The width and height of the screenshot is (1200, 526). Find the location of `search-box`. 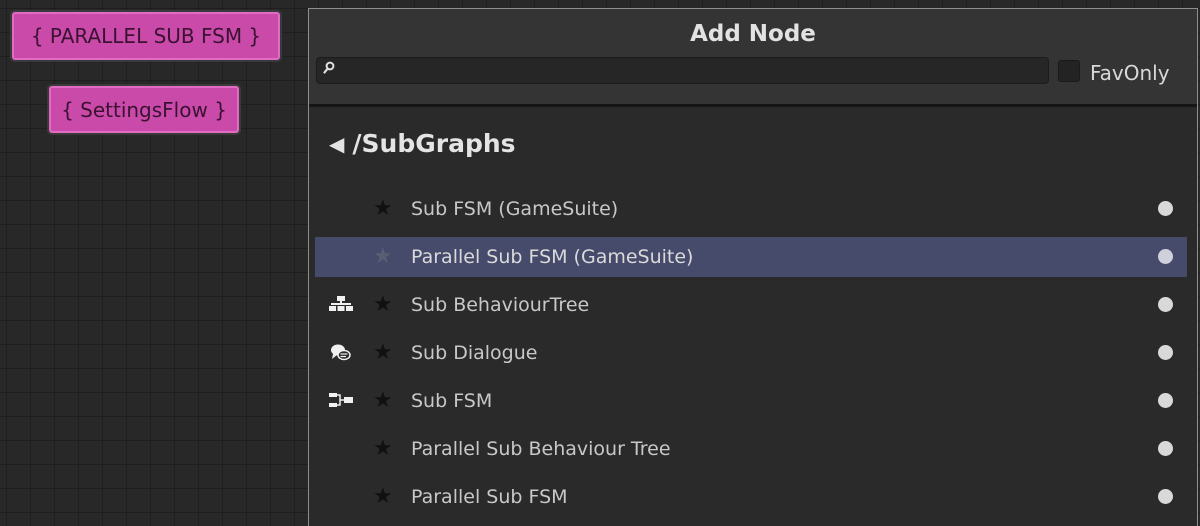

search-box is located at coordinates (682, 70).